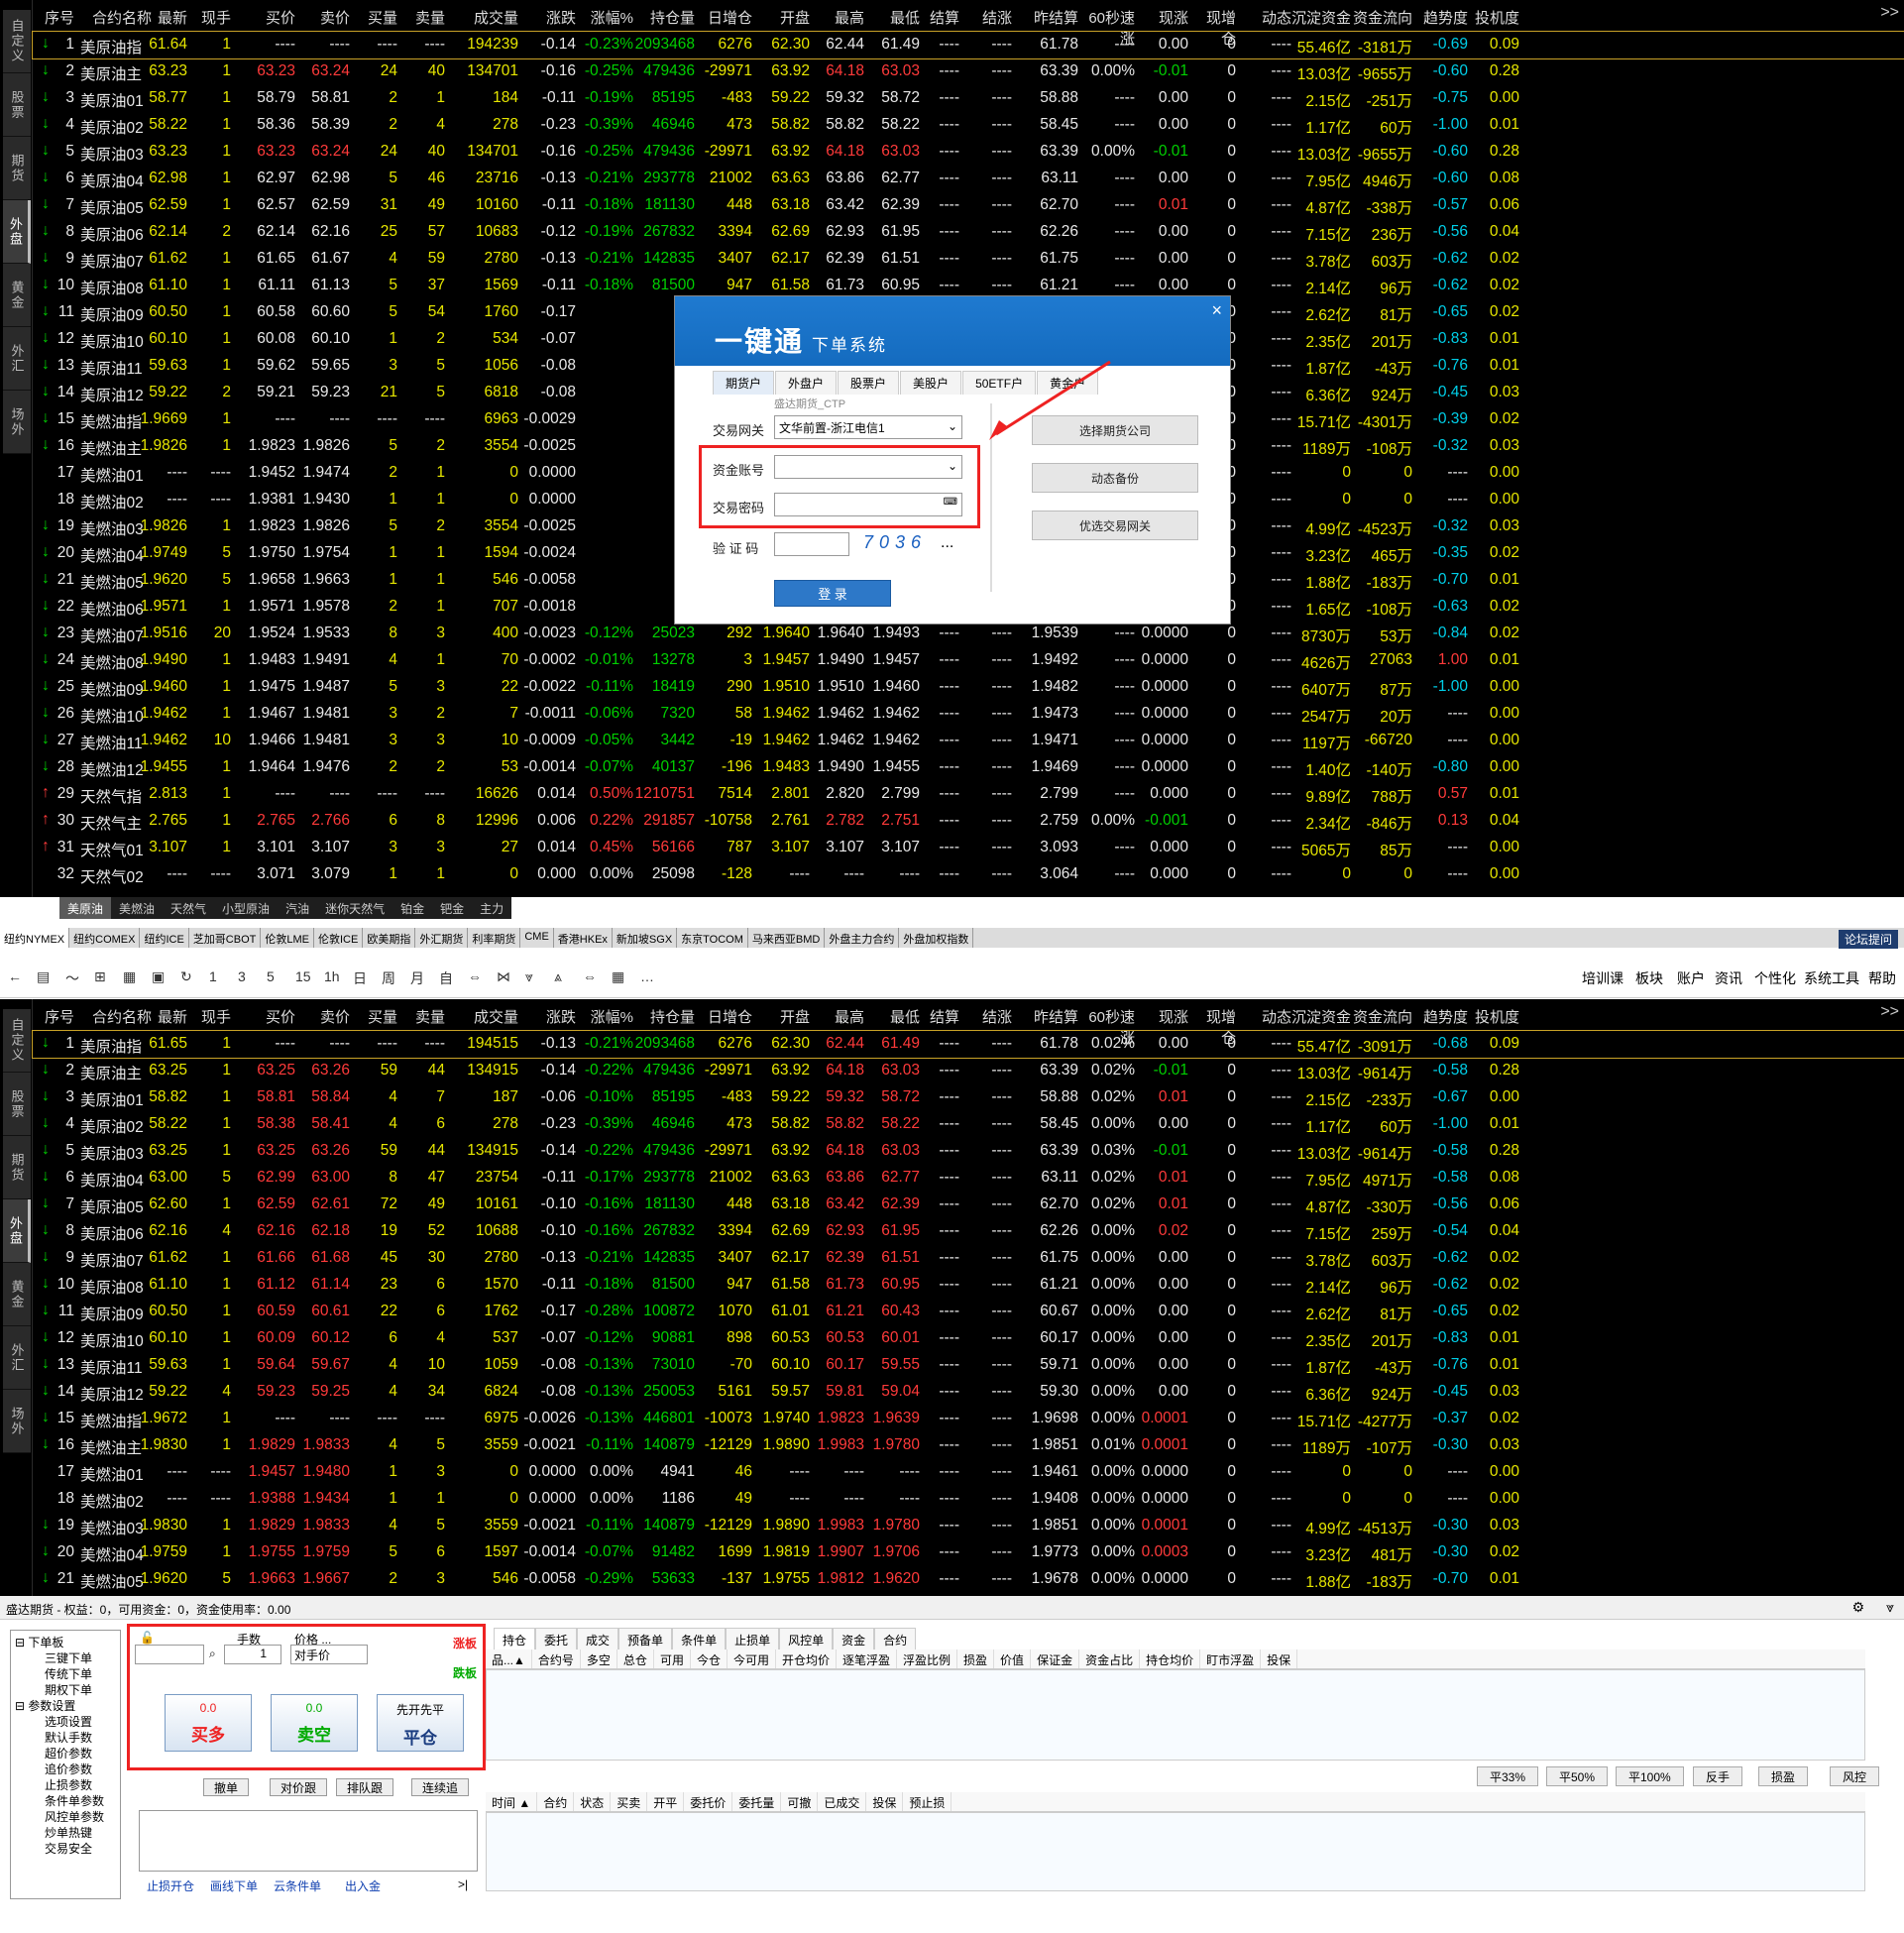 This screenshot has height=1933, width=1904. Describe the element at coordinates (712, 938) in the screenshot. I see `exchange-tab: 东京TOCOM` at that location.